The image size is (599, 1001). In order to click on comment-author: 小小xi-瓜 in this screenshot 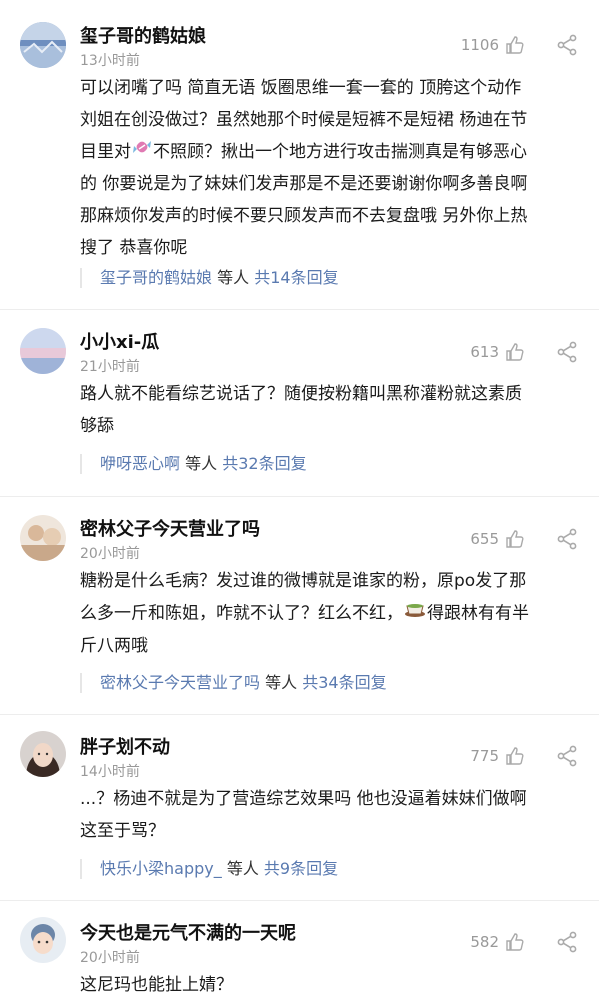, I will do `click(119, 341)`.